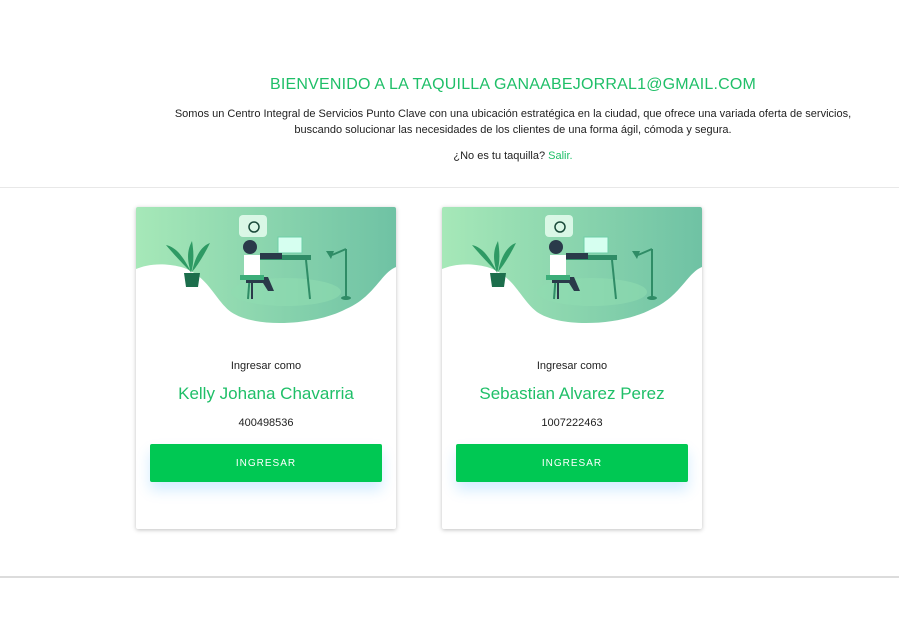 The height and width of the screenshot is (631, 899). What do you see at coordinates (449, 156) in the screenshot?
I see `logout-prompt: ¿No es tu taquilla? Salir.` at bounding box center [449, 156].